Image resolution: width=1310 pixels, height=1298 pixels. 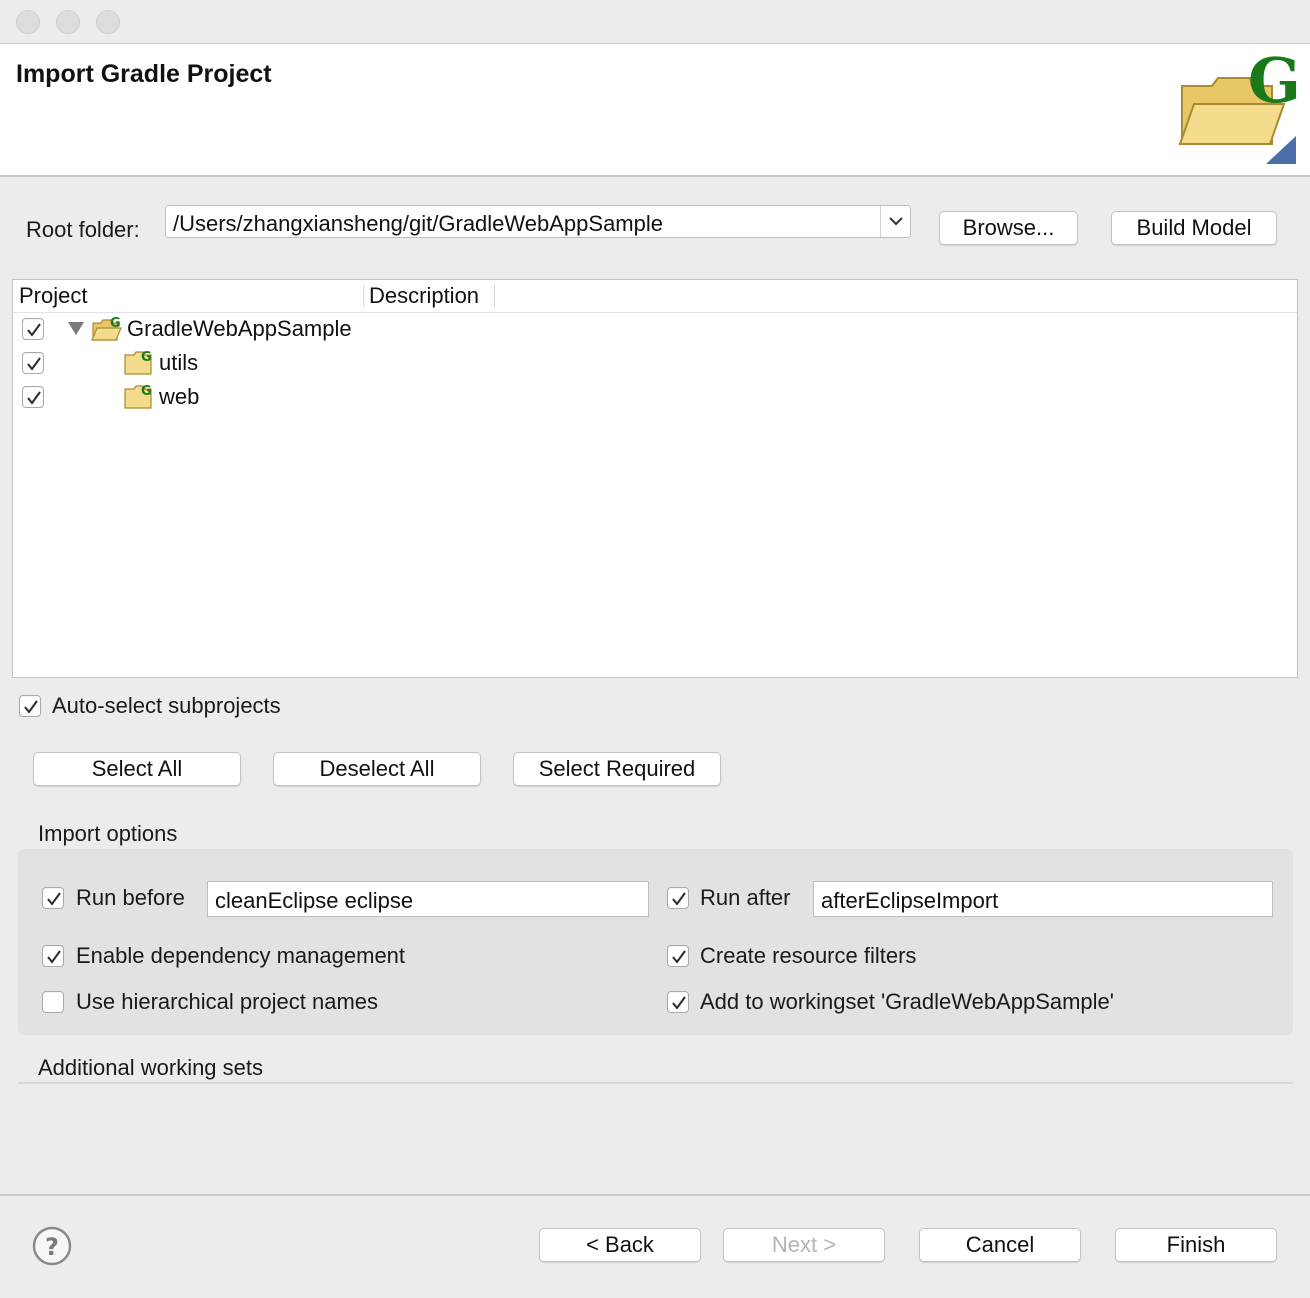 What do you see at coordinates (28, 22) in the screenshot?
I see `close-window-button` at bounding box center [28, 22].